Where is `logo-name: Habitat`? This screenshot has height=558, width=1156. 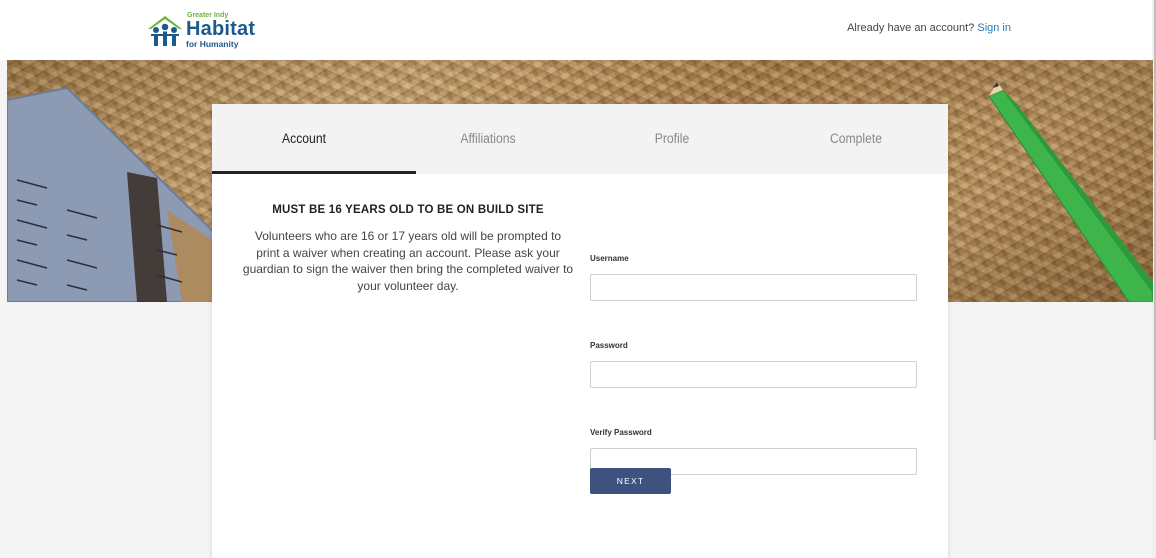
logo-name: Habitat is located at coordinates (221, 28).